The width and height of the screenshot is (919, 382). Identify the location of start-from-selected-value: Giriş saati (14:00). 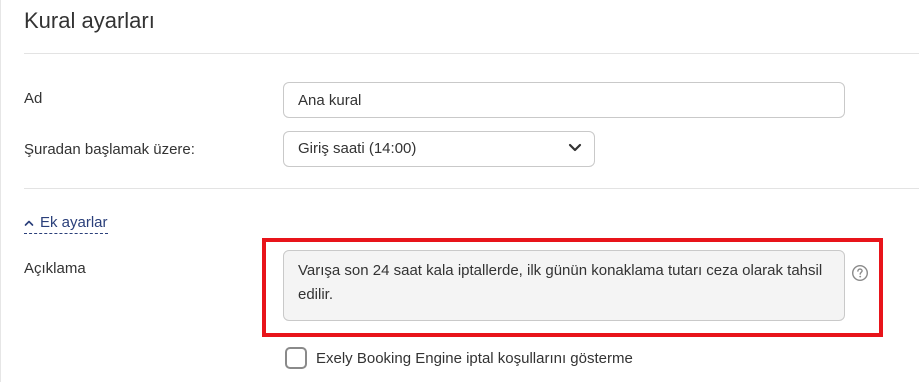
(357, 148).